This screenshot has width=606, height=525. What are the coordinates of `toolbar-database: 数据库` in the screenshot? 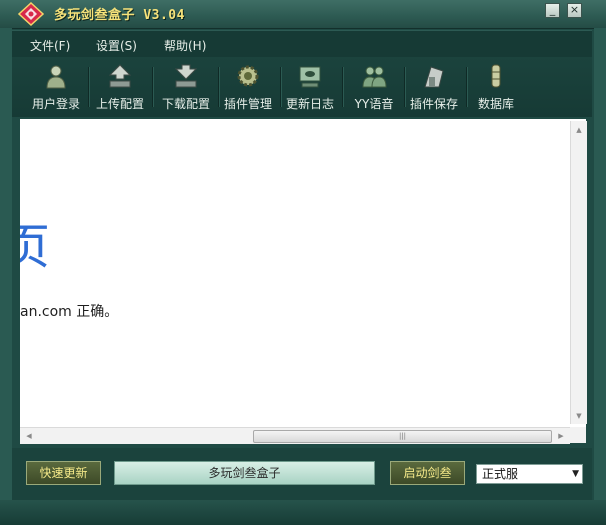 It's located at (496, 87).